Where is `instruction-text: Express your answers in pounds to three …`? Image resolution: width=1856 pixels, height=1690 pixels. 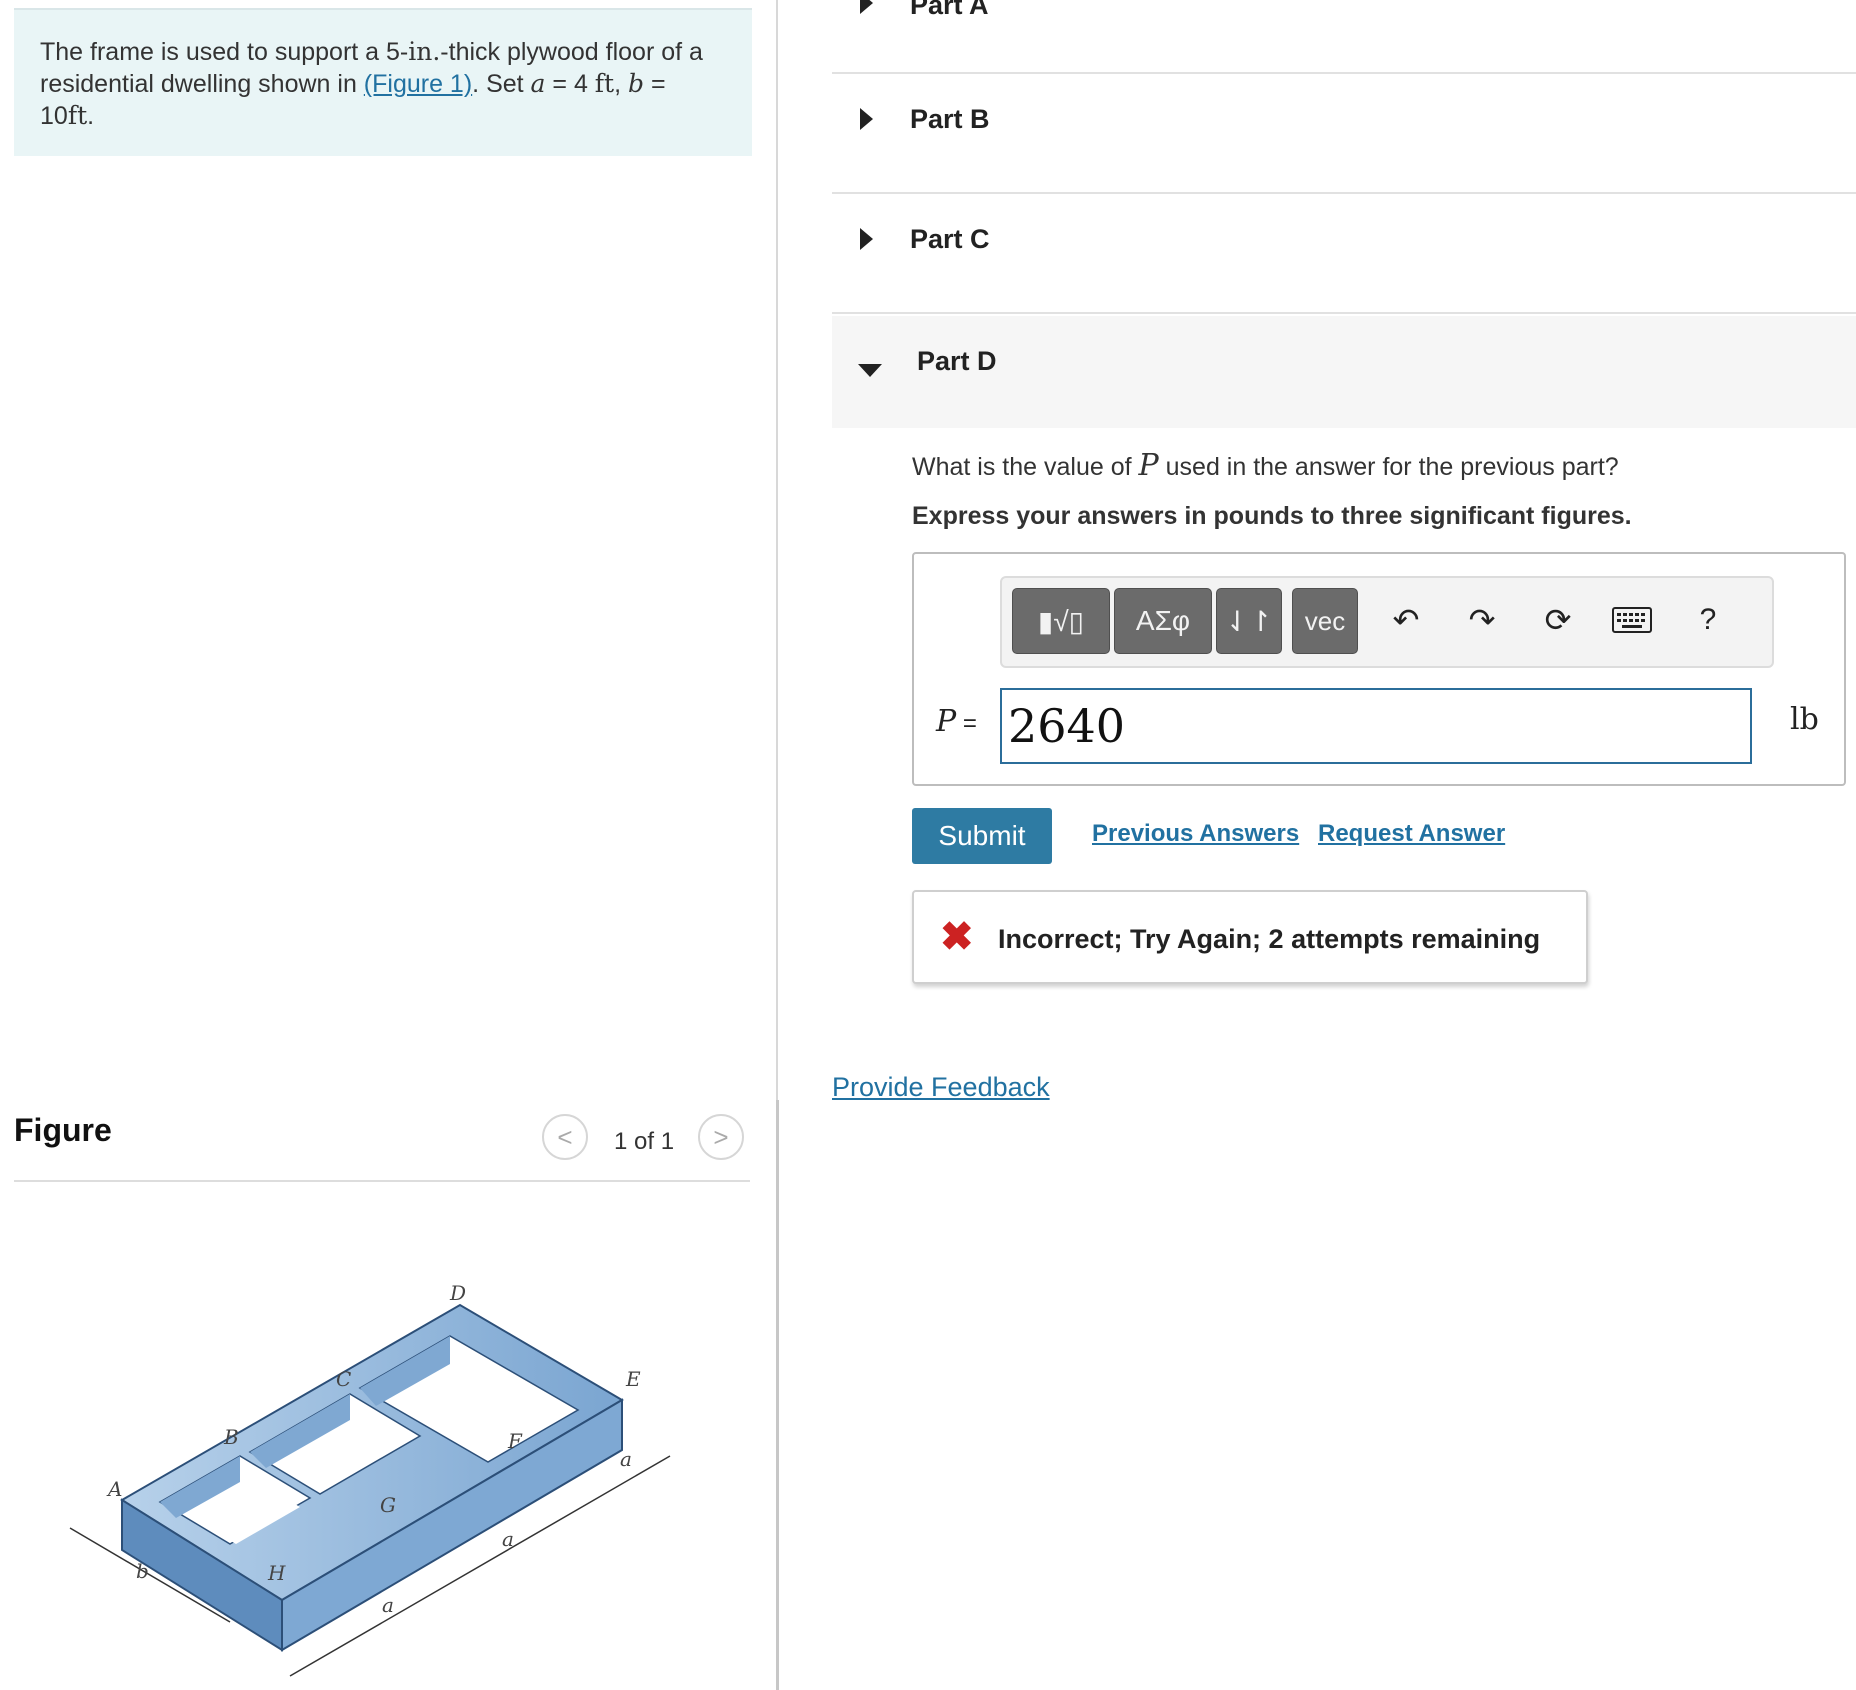
instruction-text: Express your answers in pounds to three … is located at coordinates (1272, 516).